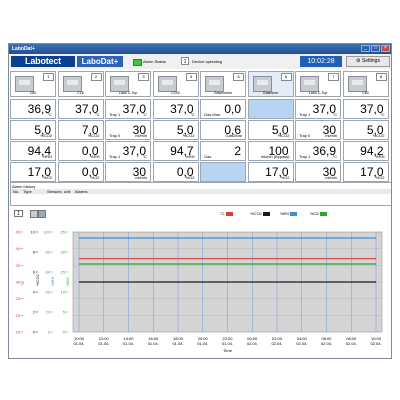 This screenshot has height=400, width=400. What do you see at coordinates (34, 312) in the screenshot?
I see `y-tick-label: 2` at bounding box center [34, 312].